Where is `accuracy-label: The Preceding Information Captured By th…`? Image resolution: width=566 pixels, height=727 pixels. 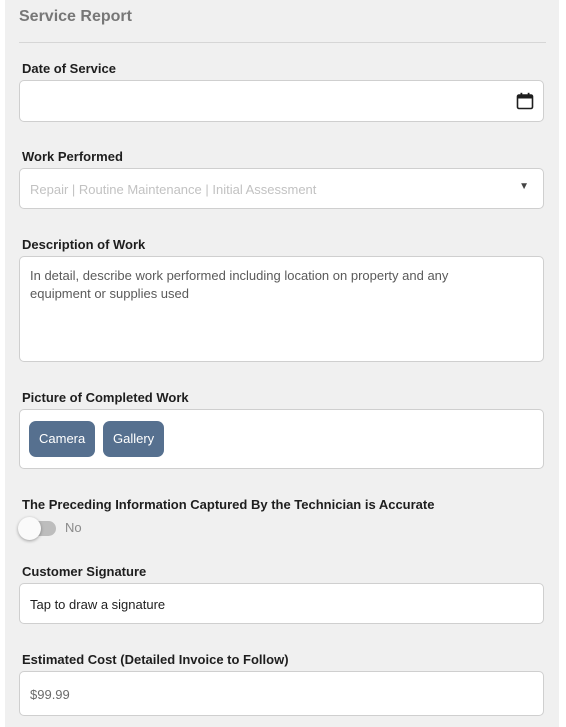
accuracy-label: The Preceding Information Captured By th… is located at coordinates (228, 504).